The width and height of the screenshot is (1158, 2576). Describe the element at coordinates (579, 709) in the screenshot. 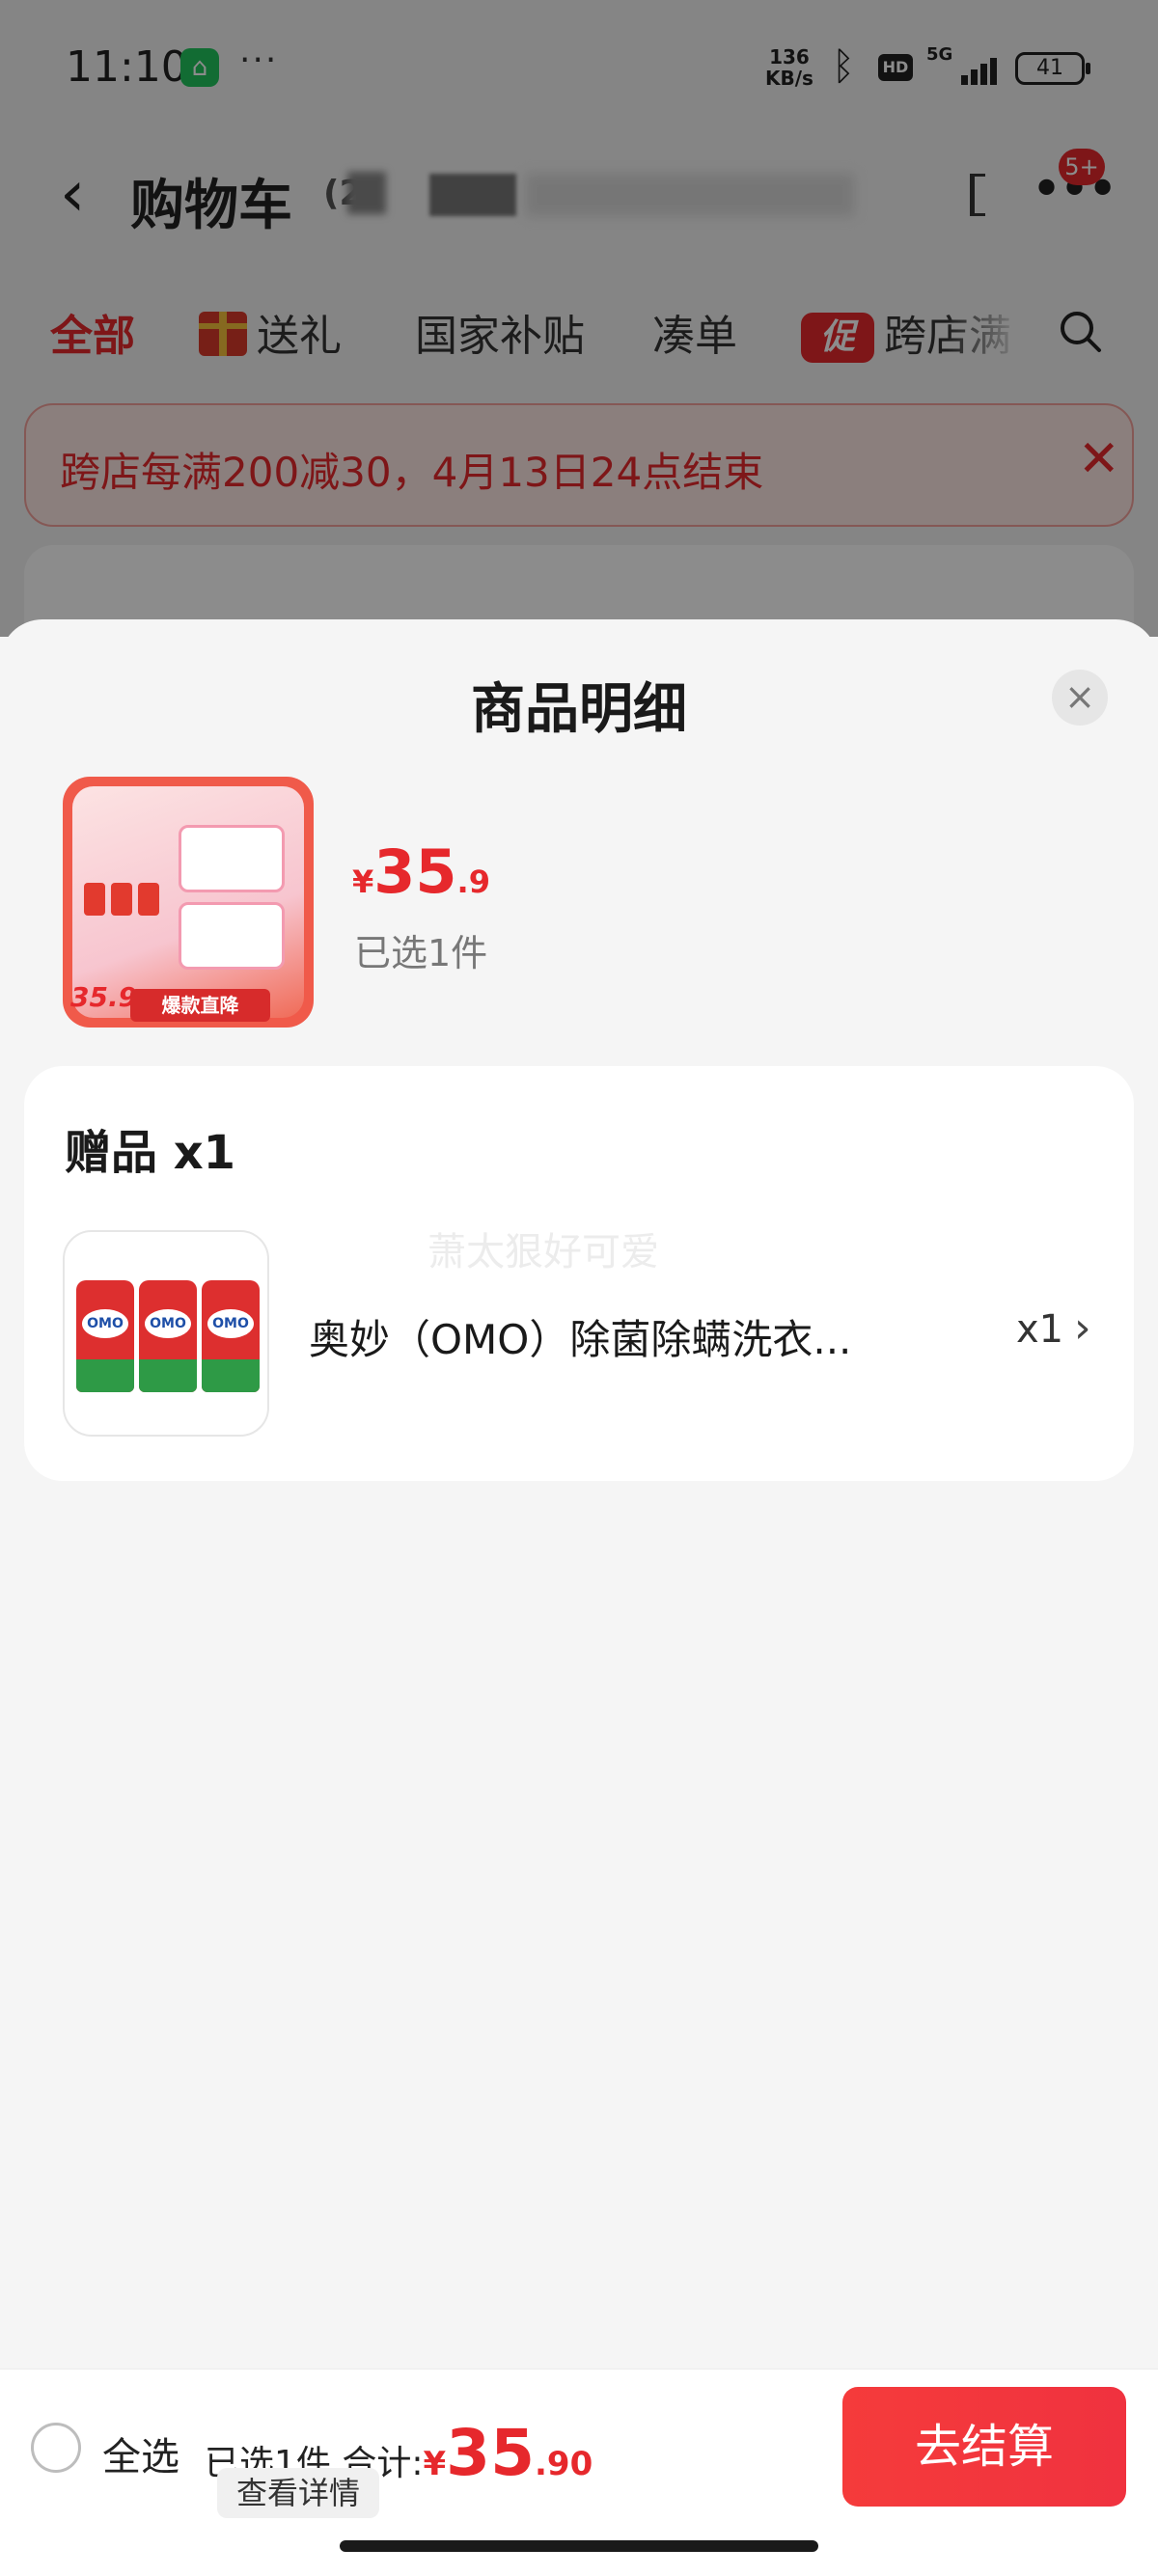

I see `sheet-title: 商品明细` at that location.